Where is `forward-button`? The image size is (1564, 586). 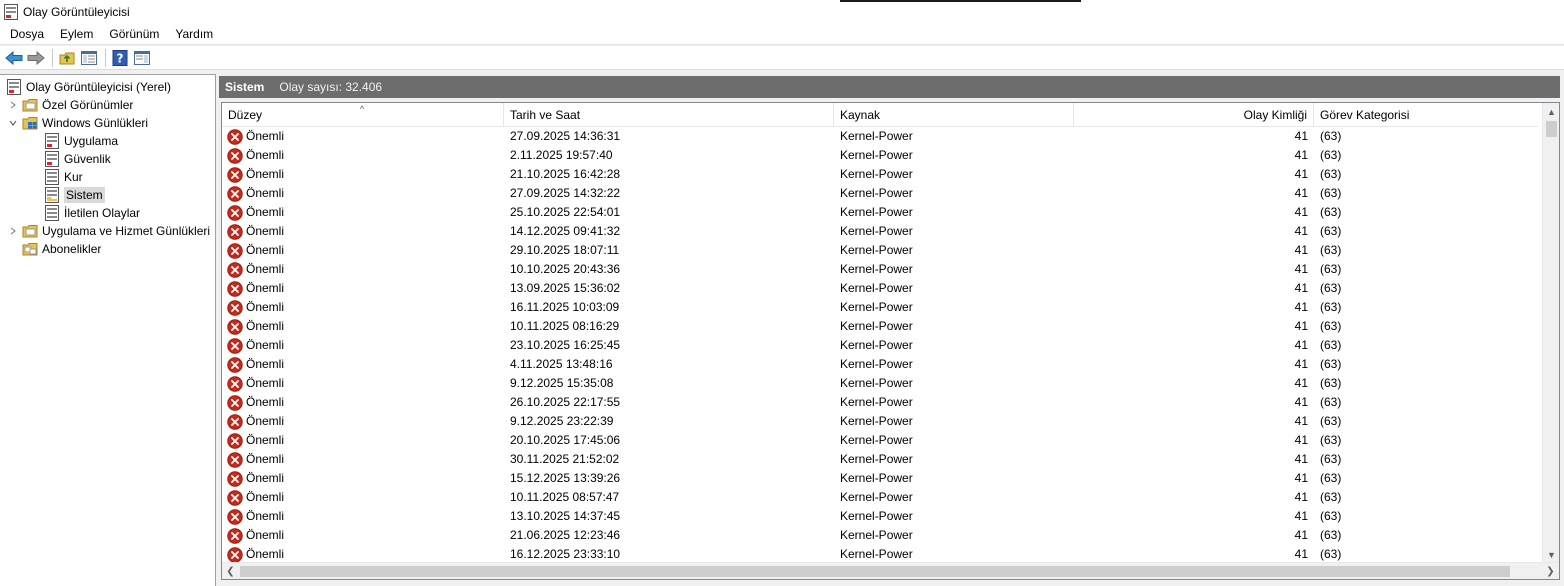
forward-button is located at coordinates (36, 58).